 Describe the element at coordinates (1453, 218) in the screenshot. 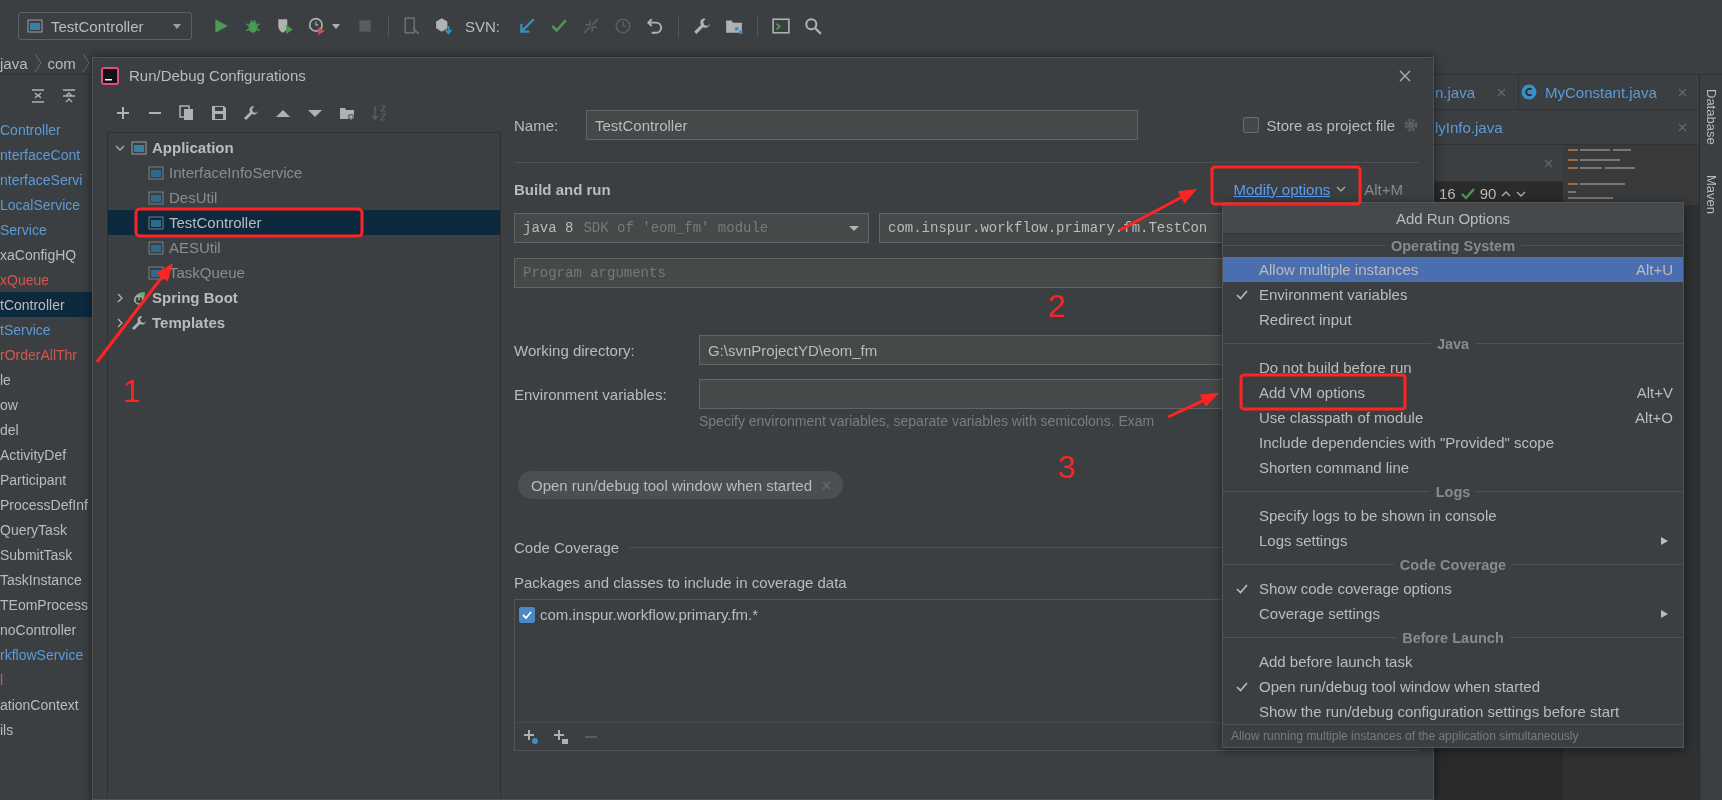

I see `popup-title: Add Run Options` at that location.